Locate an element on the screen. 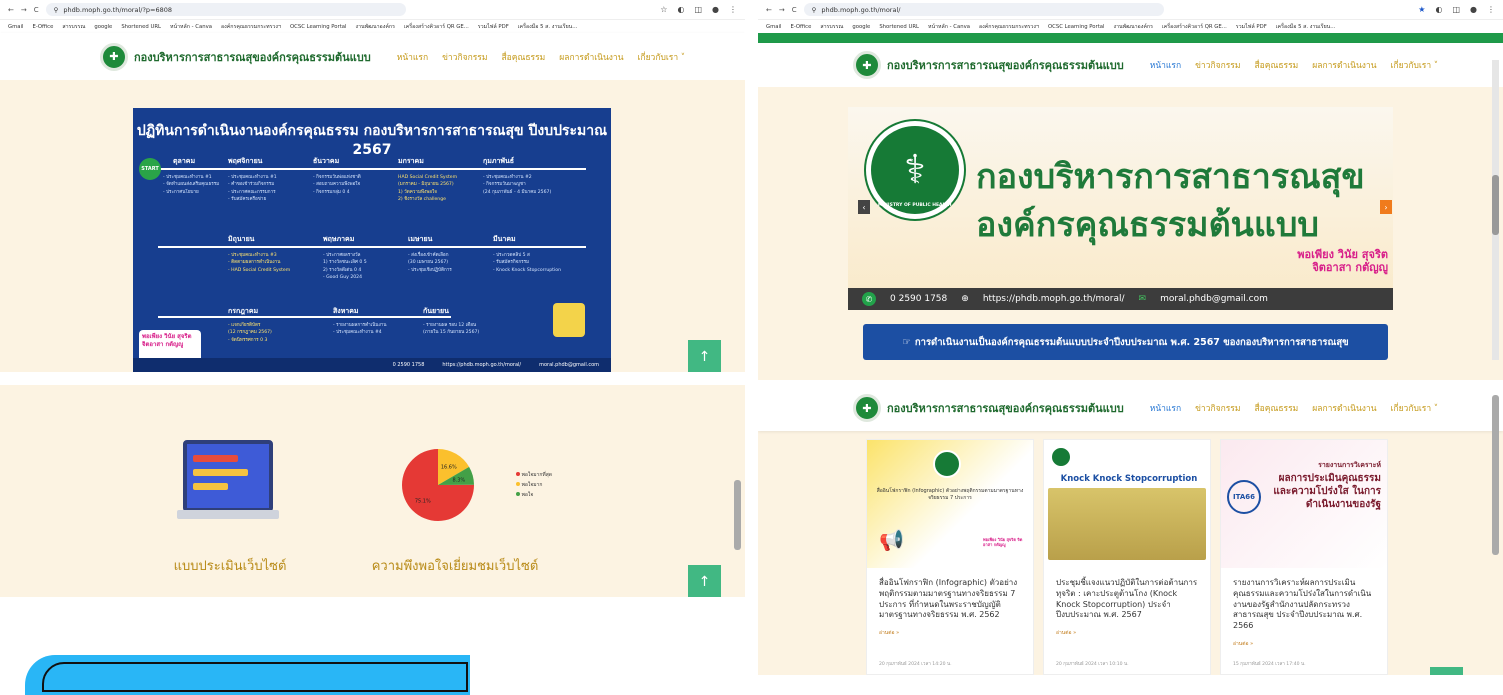 This screenshot has width=1503, height=695. hand-point-icon: ☞ is located at coordinates (906, 342).